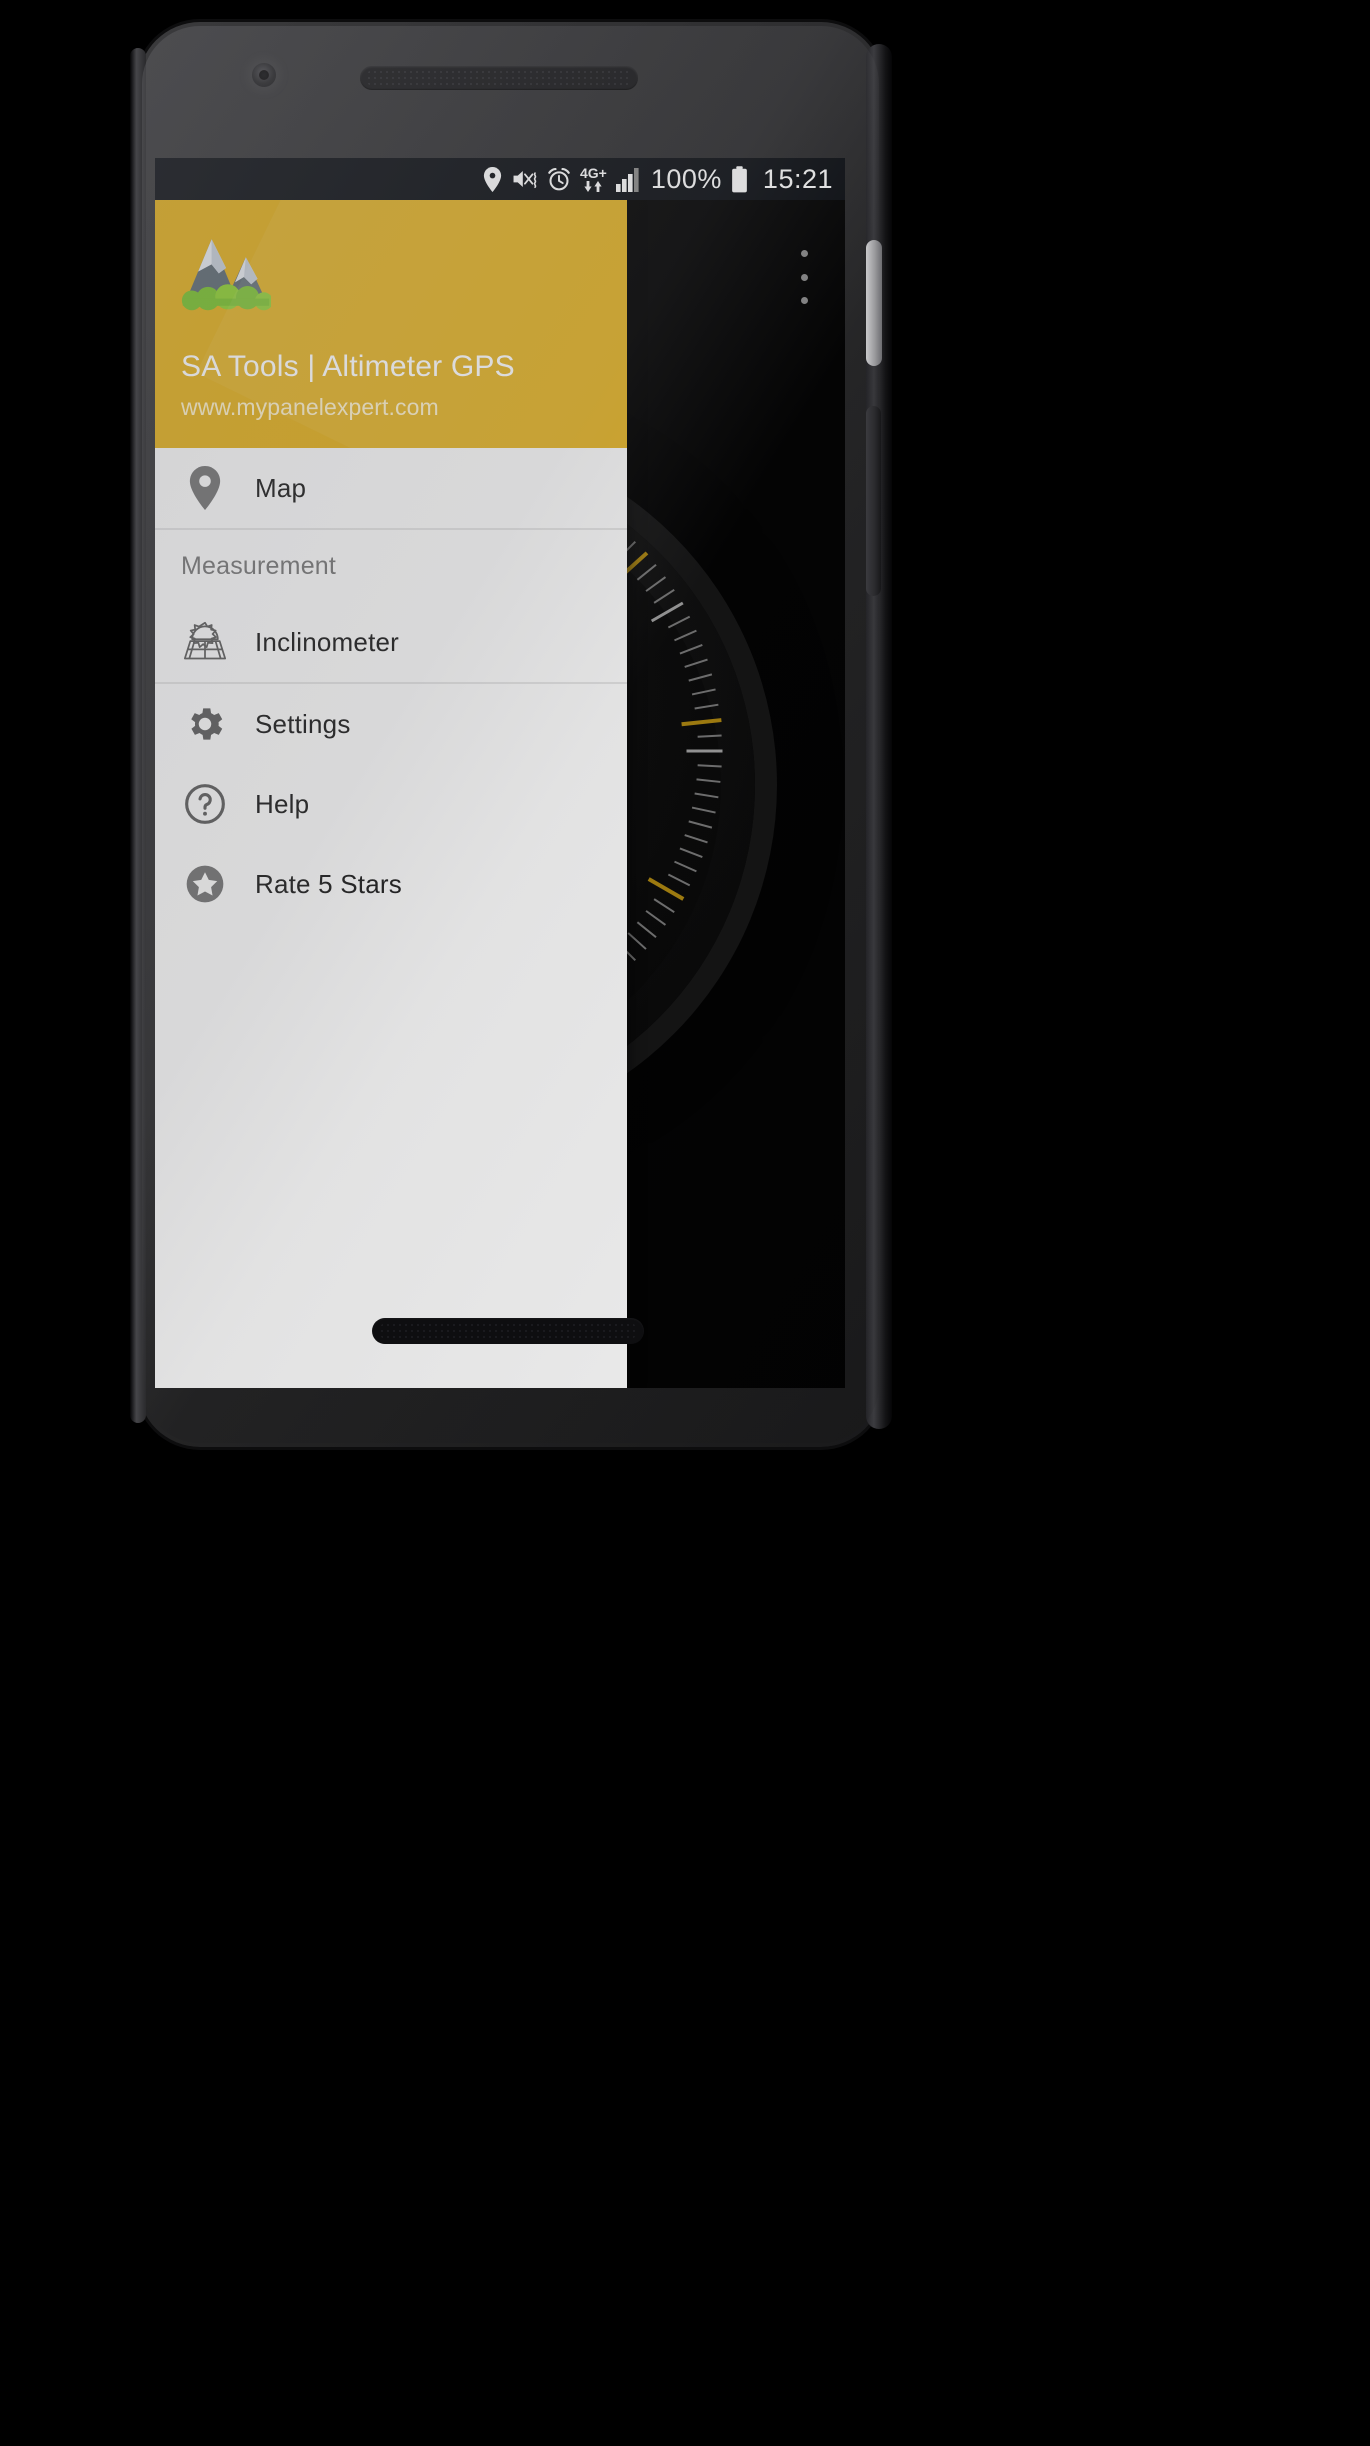  Describe the element at coordinates (391, 724) in the screenshot. I see `sidebar-item-settings: Settings` at that location.